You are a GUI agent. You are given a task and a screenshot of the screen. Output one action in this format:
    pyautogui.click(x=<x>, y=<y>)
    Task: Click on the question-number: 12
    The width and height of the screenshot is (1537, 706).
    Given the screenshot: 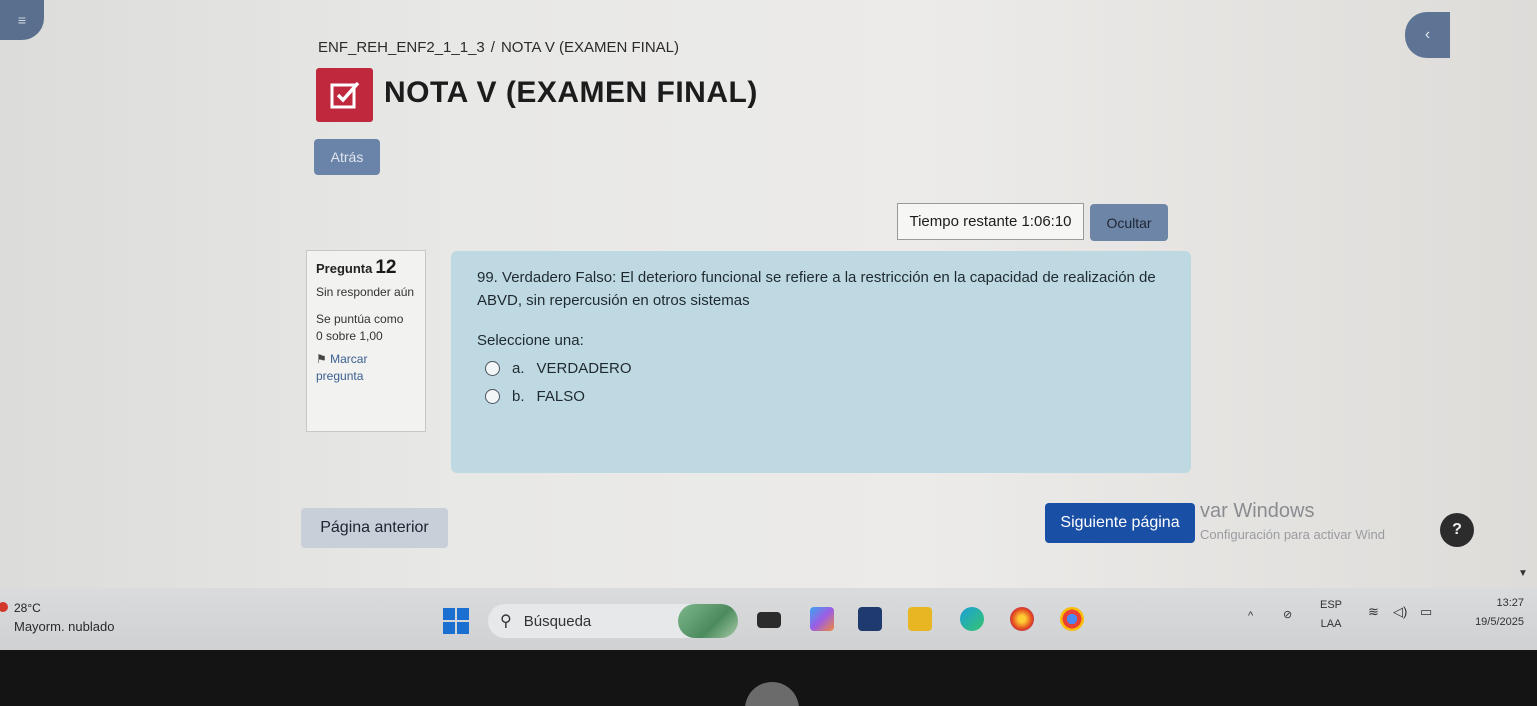 What is the action you would take?
    pyautogui.click(x=386, y=267)
    